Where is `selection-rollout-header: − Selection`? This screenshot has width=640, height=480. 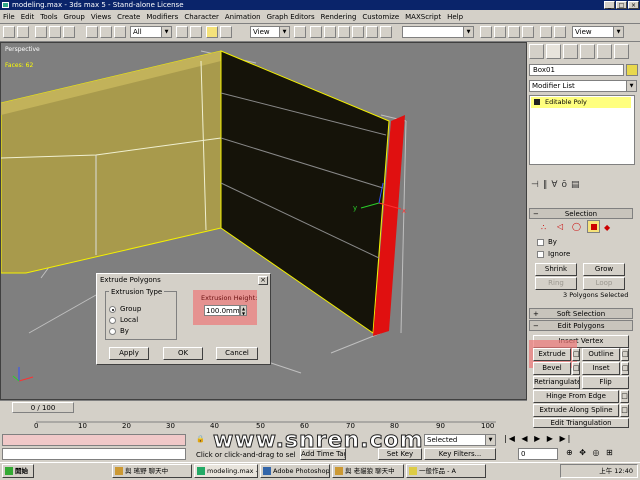
selection-rollout-header: − Selection is located at coordinates (581, 213).